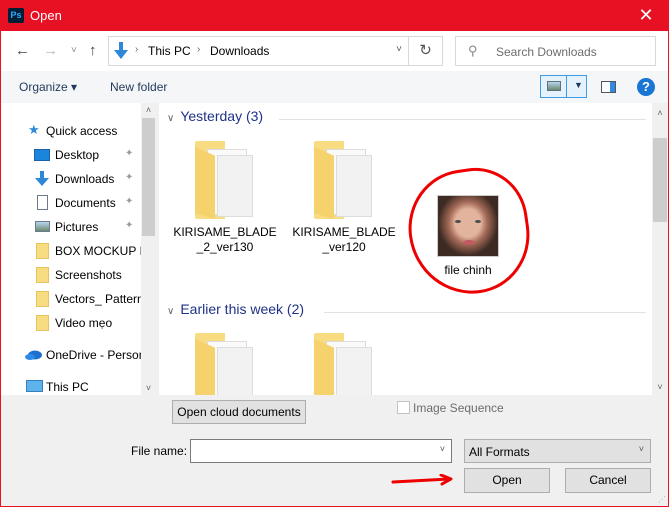 The width and height of the screenshot is (669, 507). What do you see at coordinates (16, 15) in the screenshot?
I see `photoshop-app-icon: Ps` at bounding box center [16, 15].